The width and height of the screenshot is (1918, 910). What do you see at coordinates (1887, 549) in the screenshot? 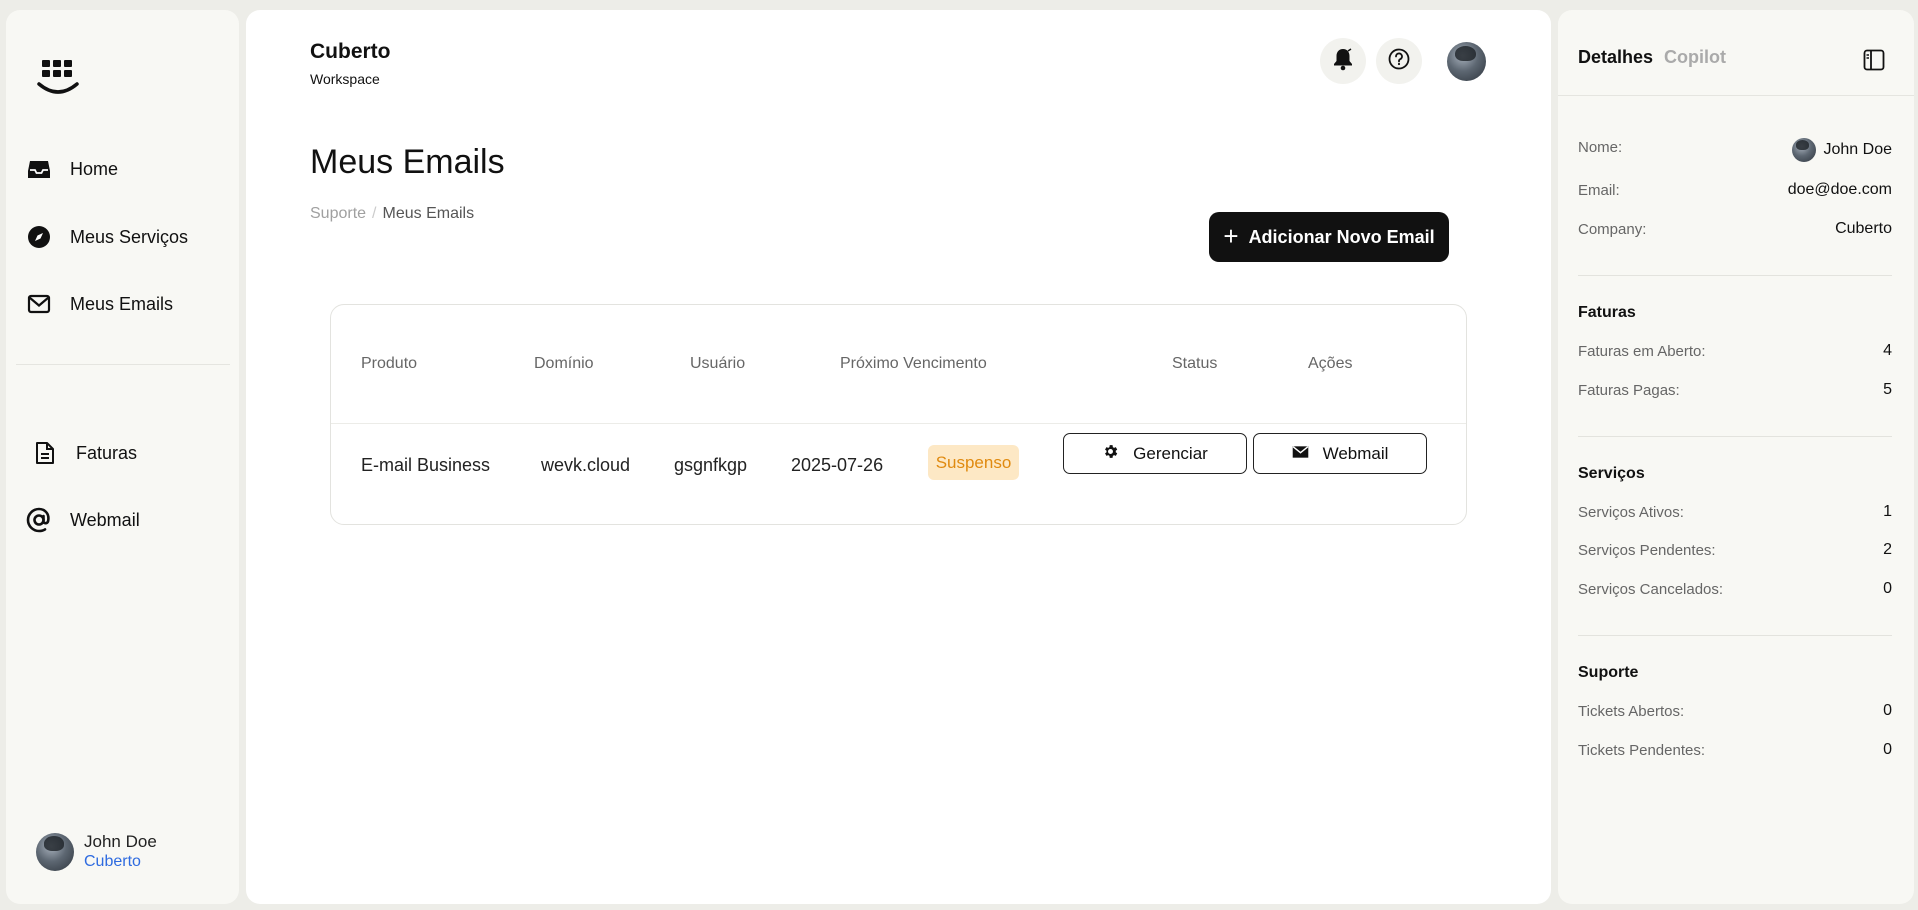
I see `stat-value: 2` at bounding box center [1887, 549].